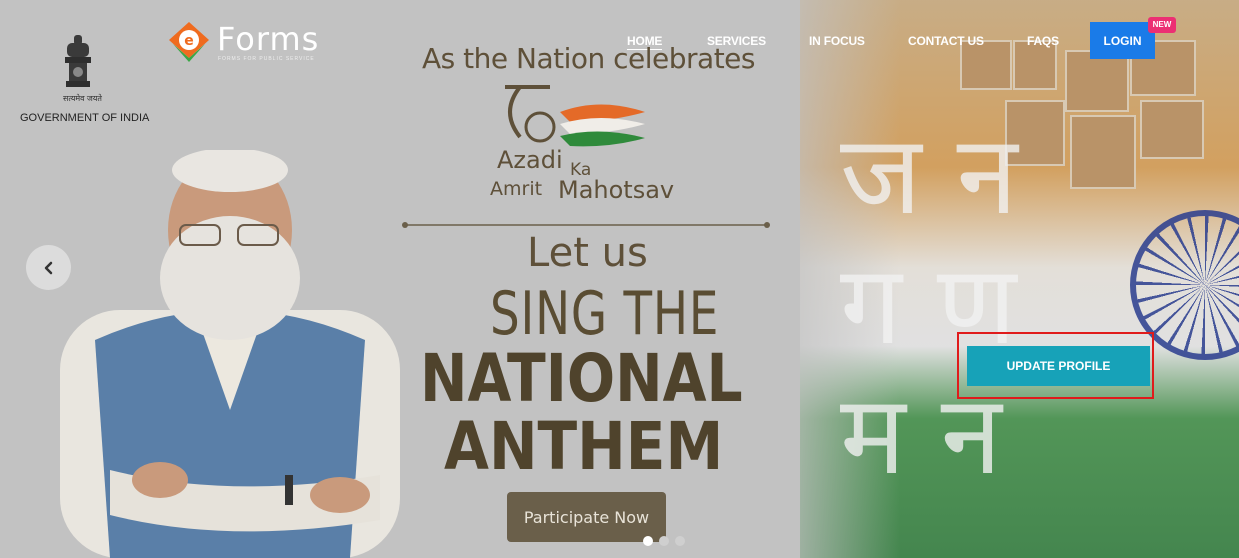  Describe the element at coordinates (82, 98) in the screenshot. I see `gov-motto: सत्यमेव जयते` at that location.